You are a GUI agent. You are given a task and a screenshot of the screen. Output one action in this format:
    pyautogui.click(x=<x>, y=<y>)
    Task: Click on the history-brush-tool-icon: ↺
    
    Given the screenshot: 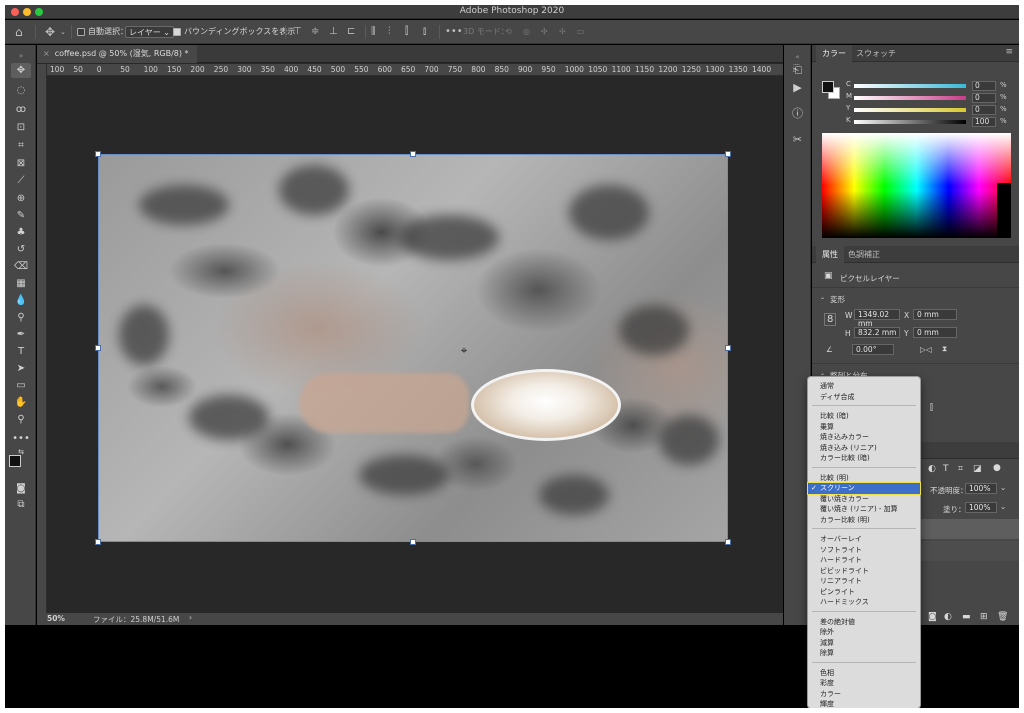 What is the action you would take?
    pyautogui.click(x=21, y=249)
    